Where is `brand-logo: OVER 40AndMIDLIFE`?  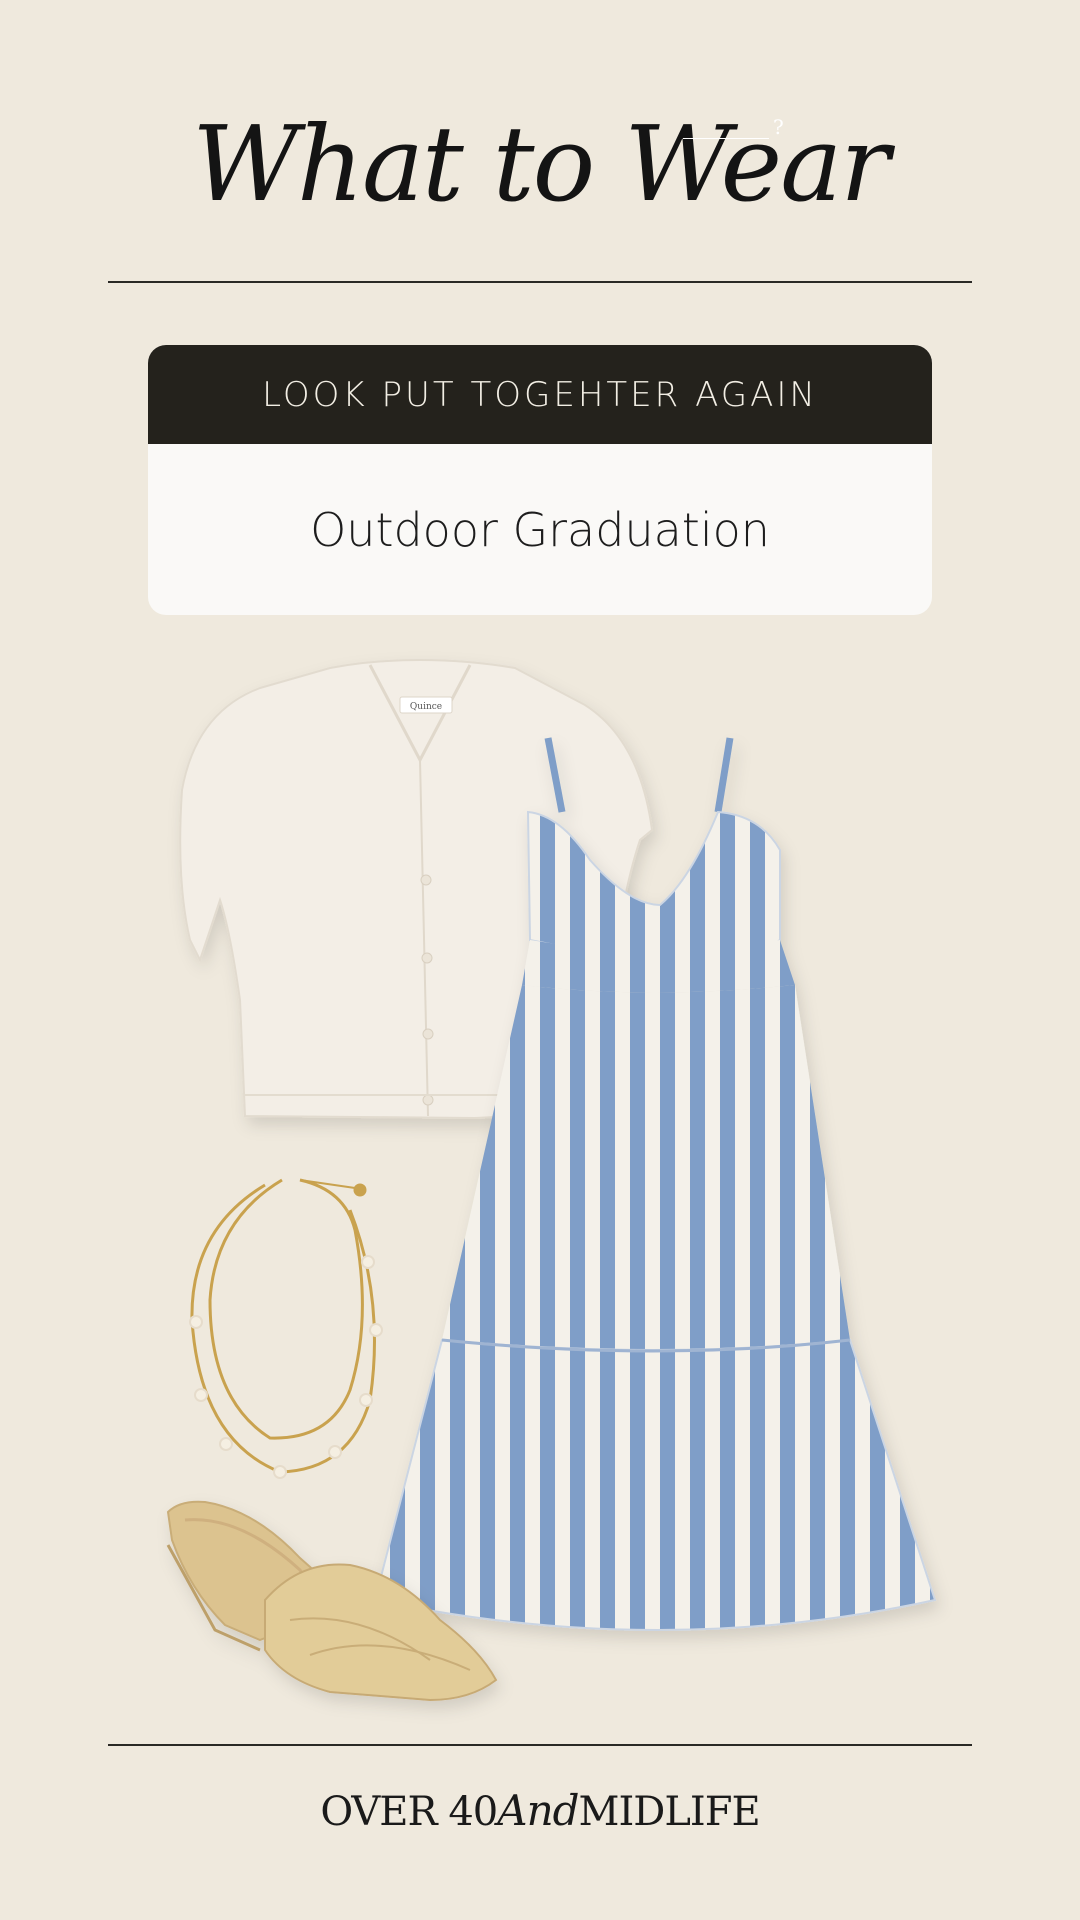
brand-logo: OVER 40AndMIDLIFE is located at coordinates (540, 1810).